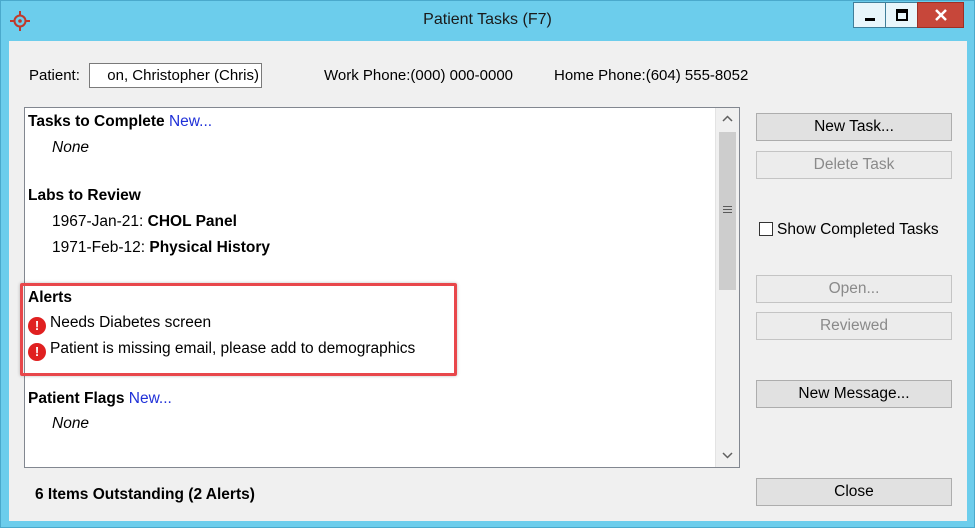 This screenshot has width=975, height=528. I want to click on title-bar: Patient Tasks (F7), so click(487, 21).